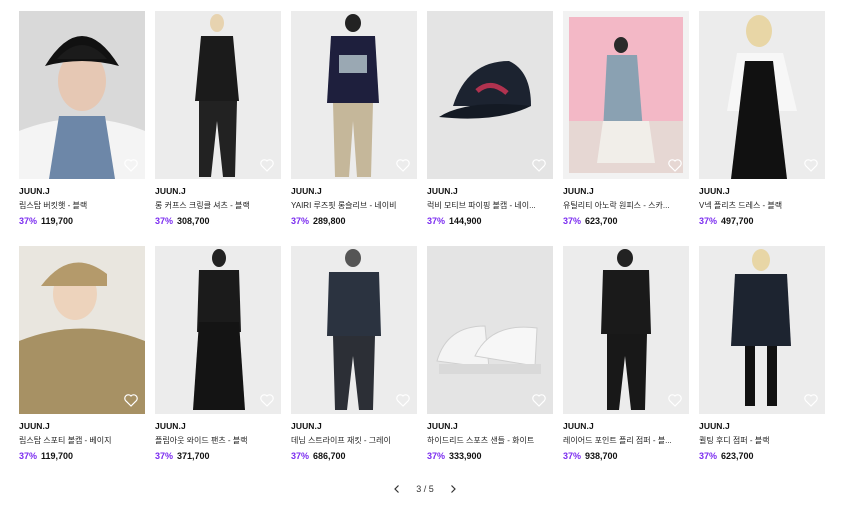  I want to click on price: 686,700, so click(329, 456).